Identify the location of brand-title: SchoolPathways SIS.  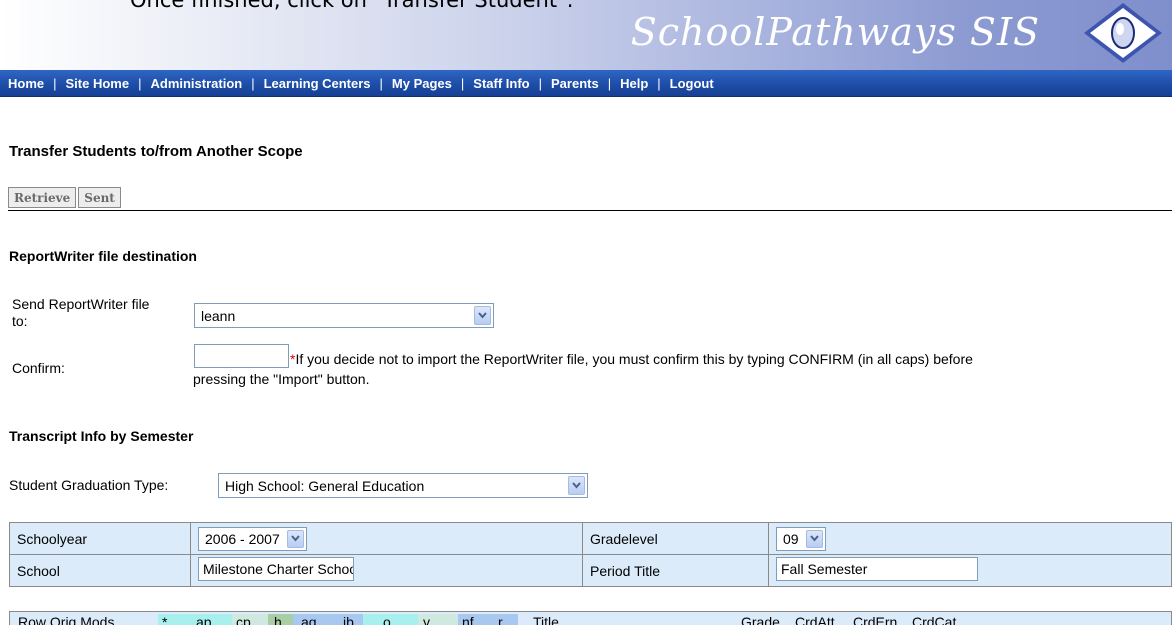
(835, 32).